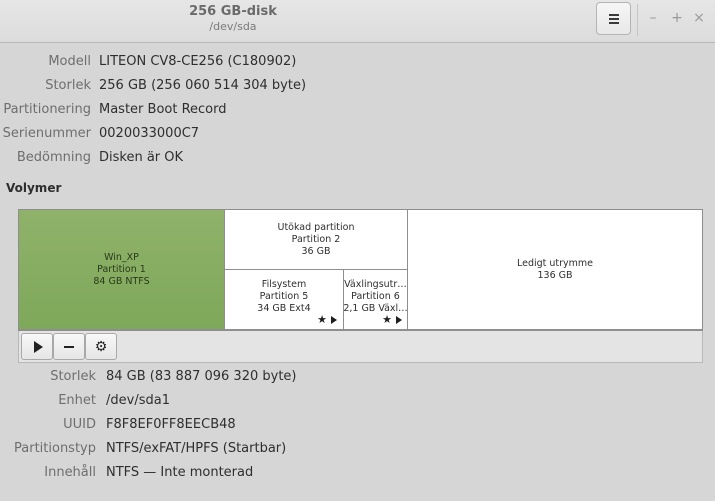 The image size is (715, 501). What do you see at coordinates (653, 18) in the screenshot?
I see `minimize-button: –` at bounding box center [653, 18].